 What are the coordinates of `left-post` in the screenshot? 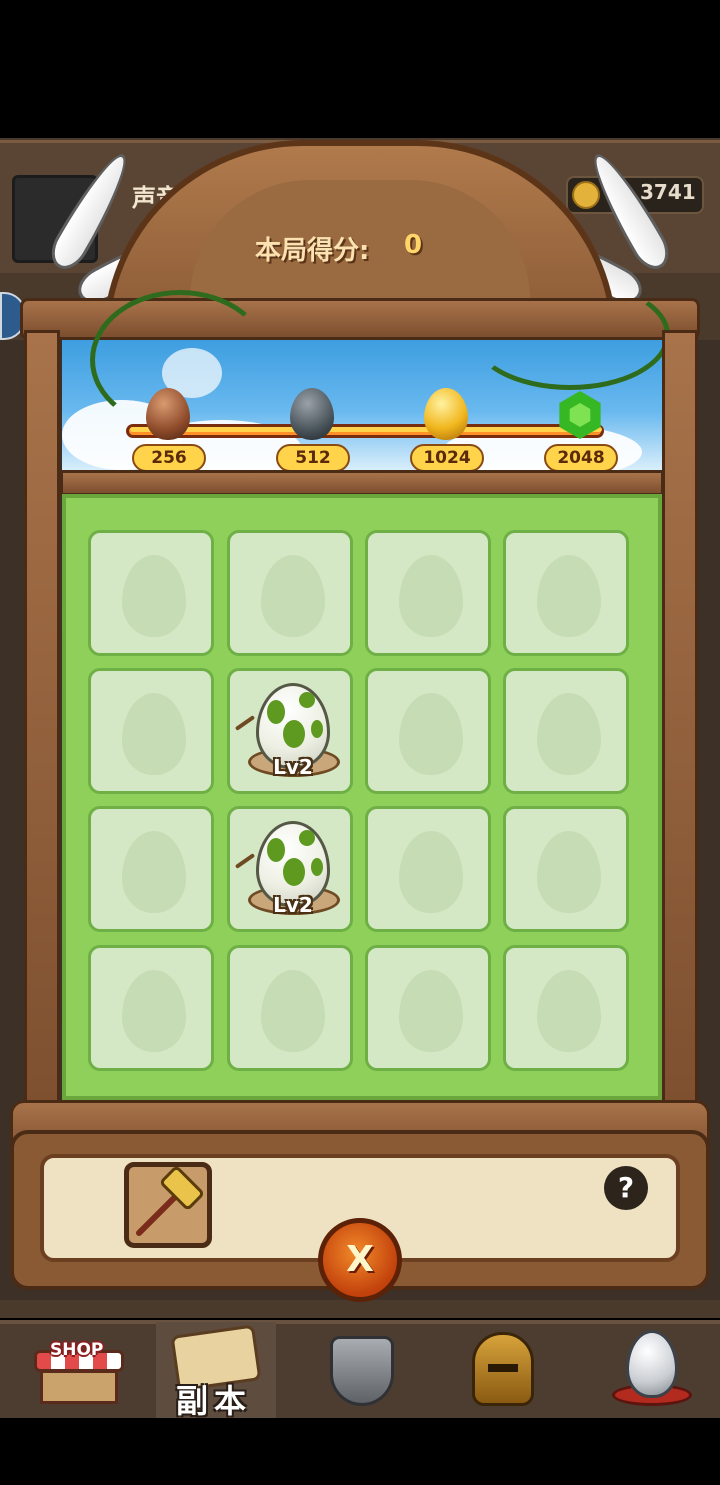 It's located at (42, 730).